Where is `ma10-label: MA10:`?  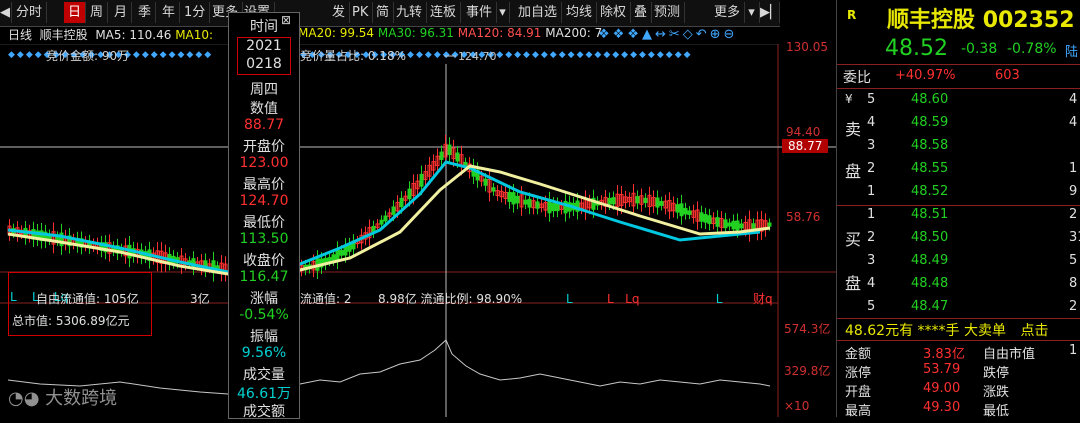 ma10-label: MA10: is located at coordinates (194, 35).